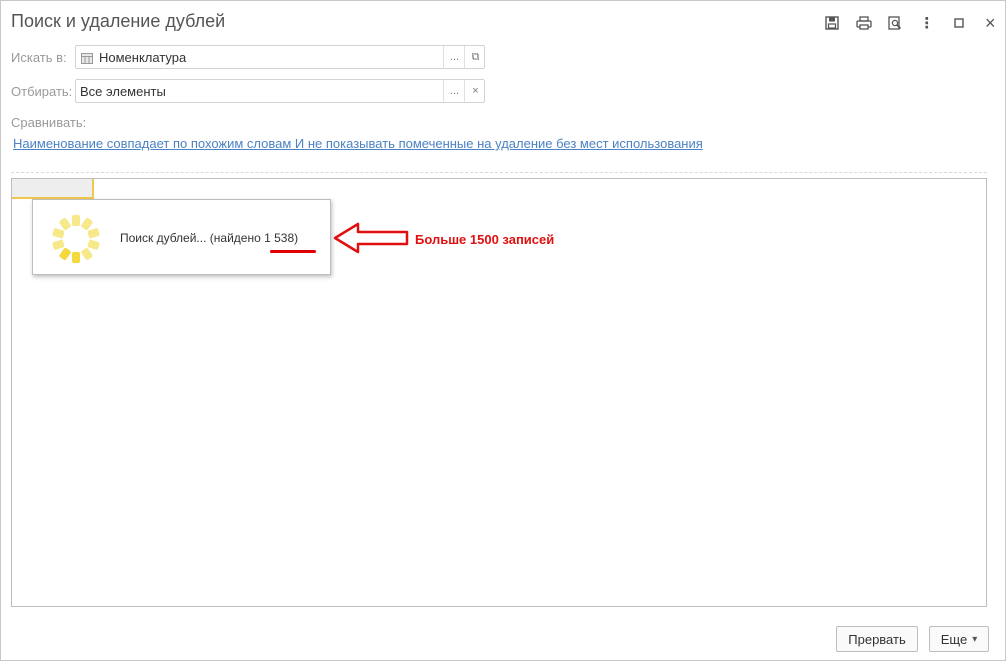  I want to click on filter-field: Все элементы ... ×, so click(280, 91).